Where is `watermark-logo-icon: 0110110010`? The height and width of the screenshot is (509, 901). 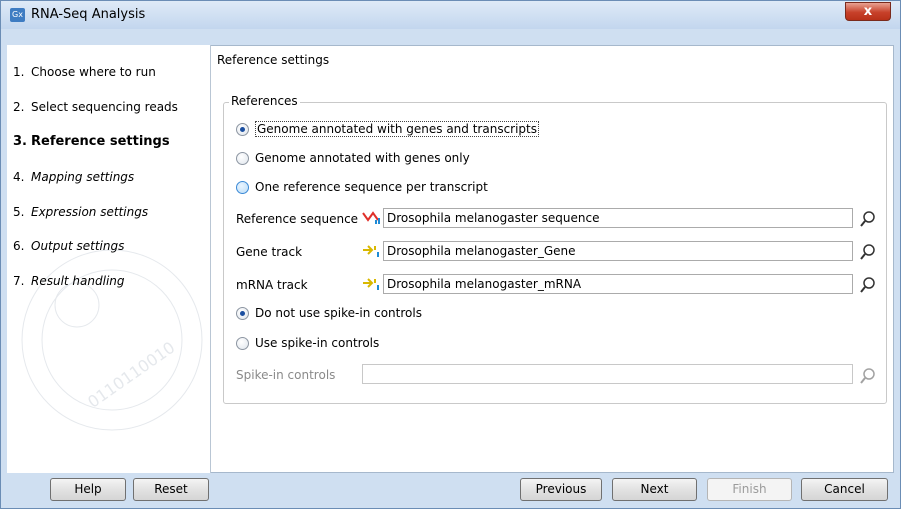
watermark-logo-icon: 0110110010 is located at coordinates (112, 340).